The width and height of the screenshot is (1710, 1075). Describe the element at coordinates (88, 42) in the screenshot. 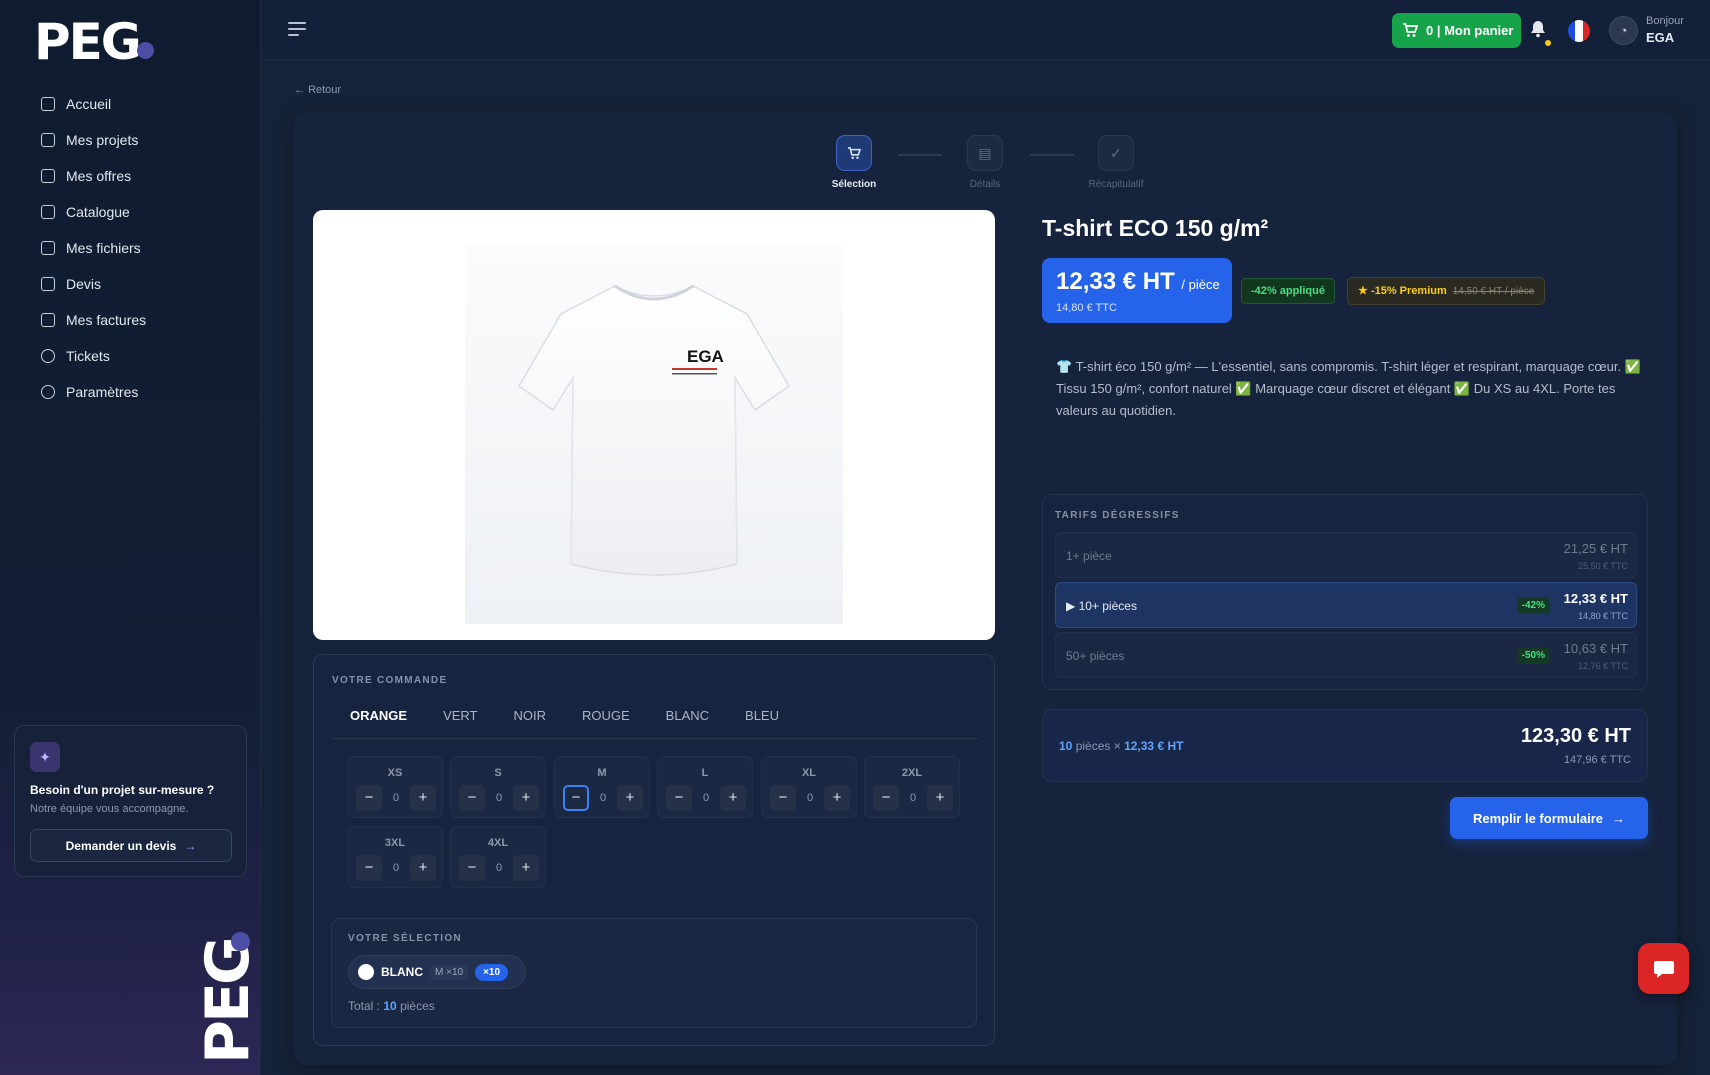

I see `logo: PEG` at that location.